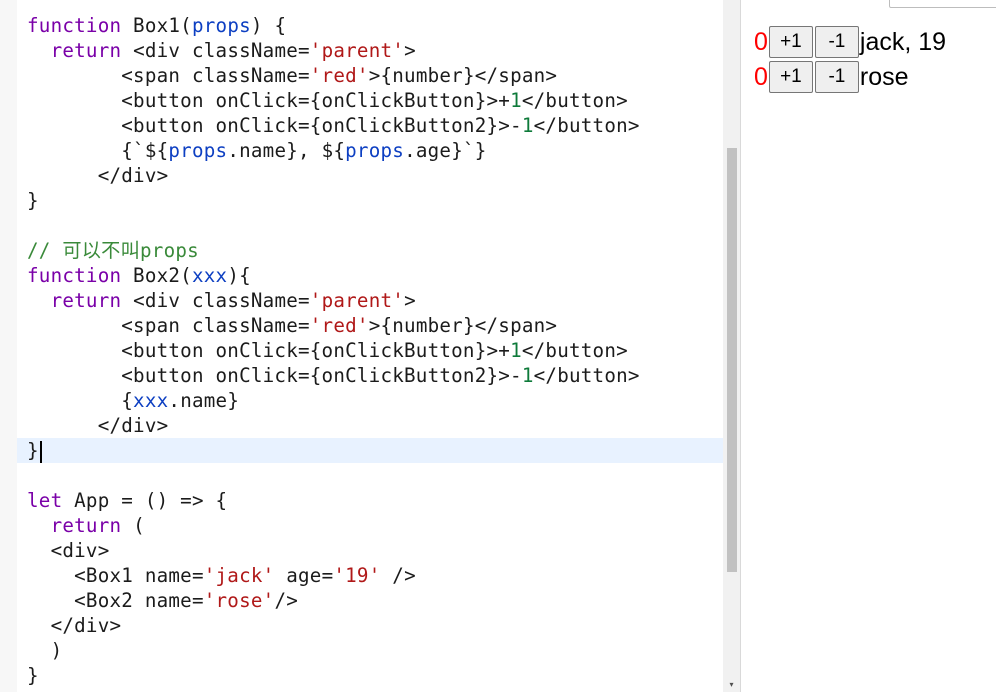  I want to click on code-token: Box2(, so click(156, 275).